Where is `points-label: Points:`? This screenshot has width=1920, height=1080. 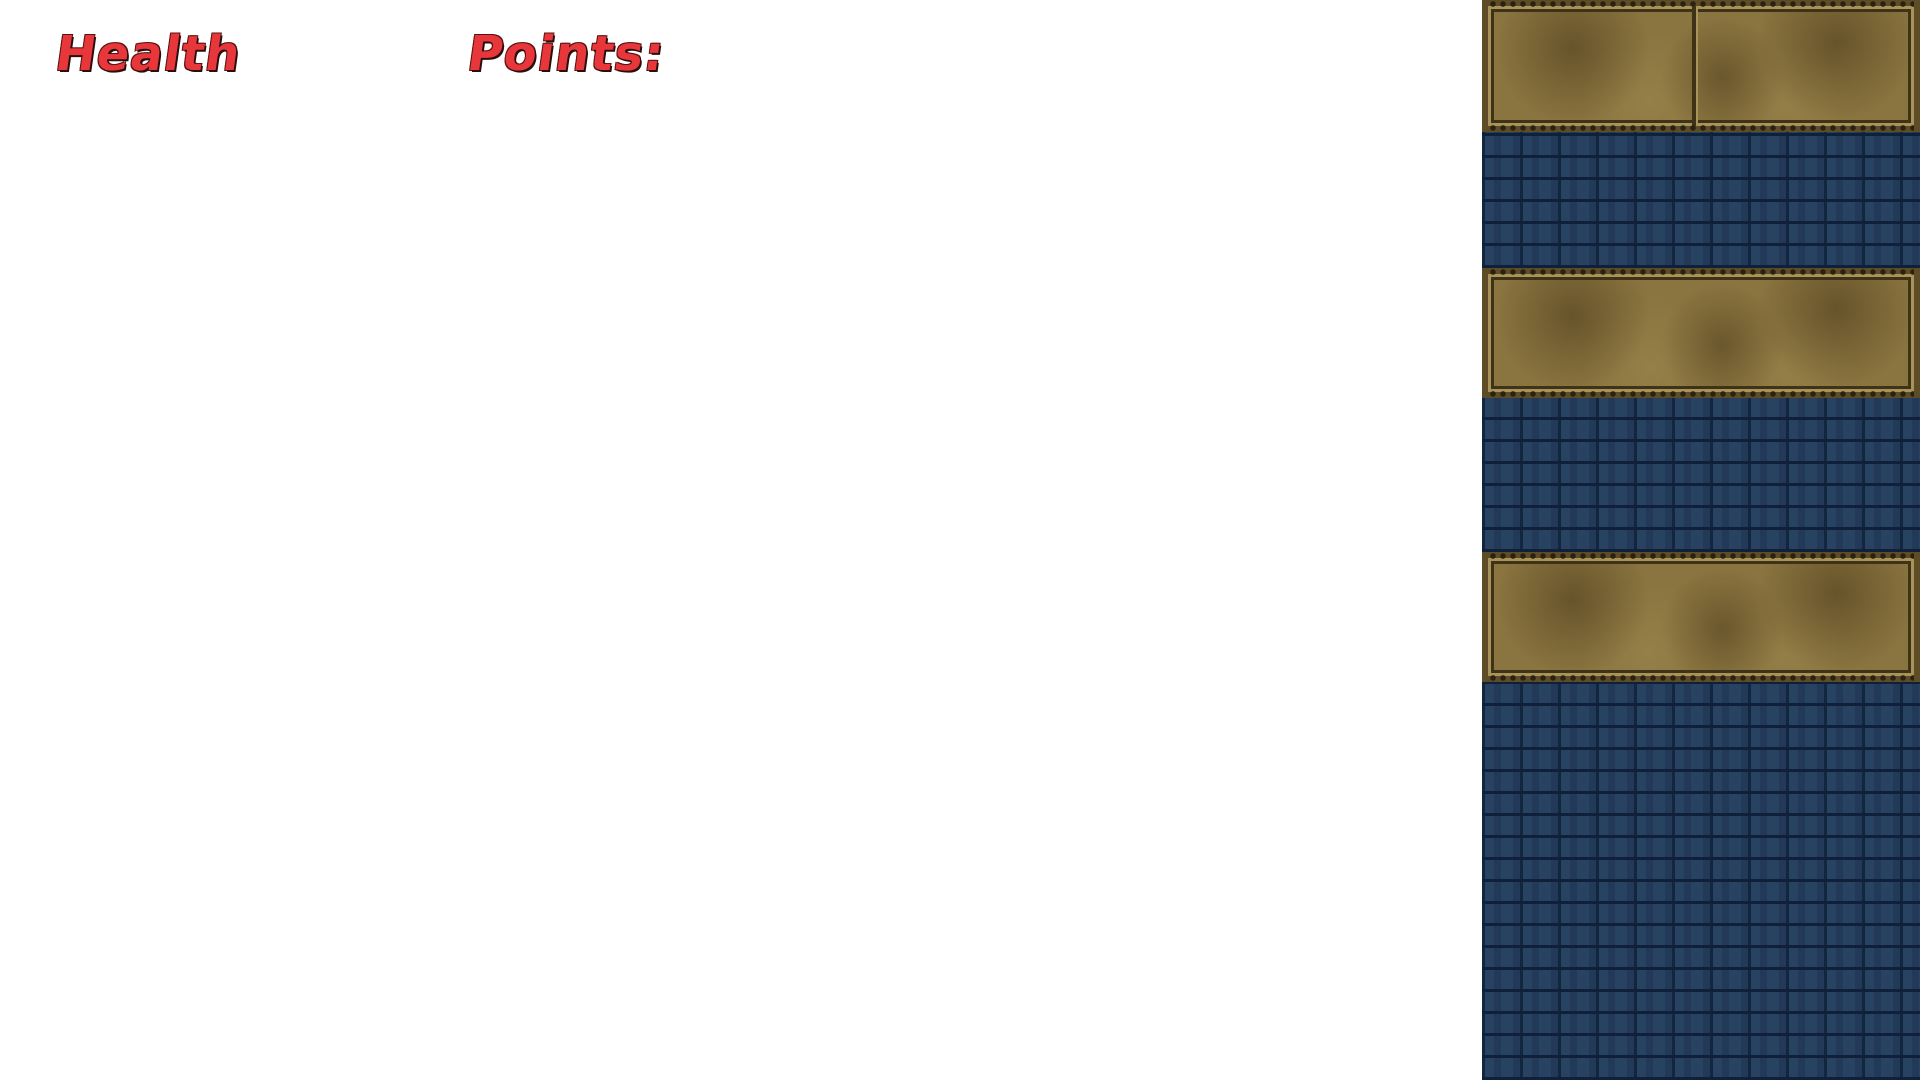 points-label: Points: is located at coordinates (566, 54).